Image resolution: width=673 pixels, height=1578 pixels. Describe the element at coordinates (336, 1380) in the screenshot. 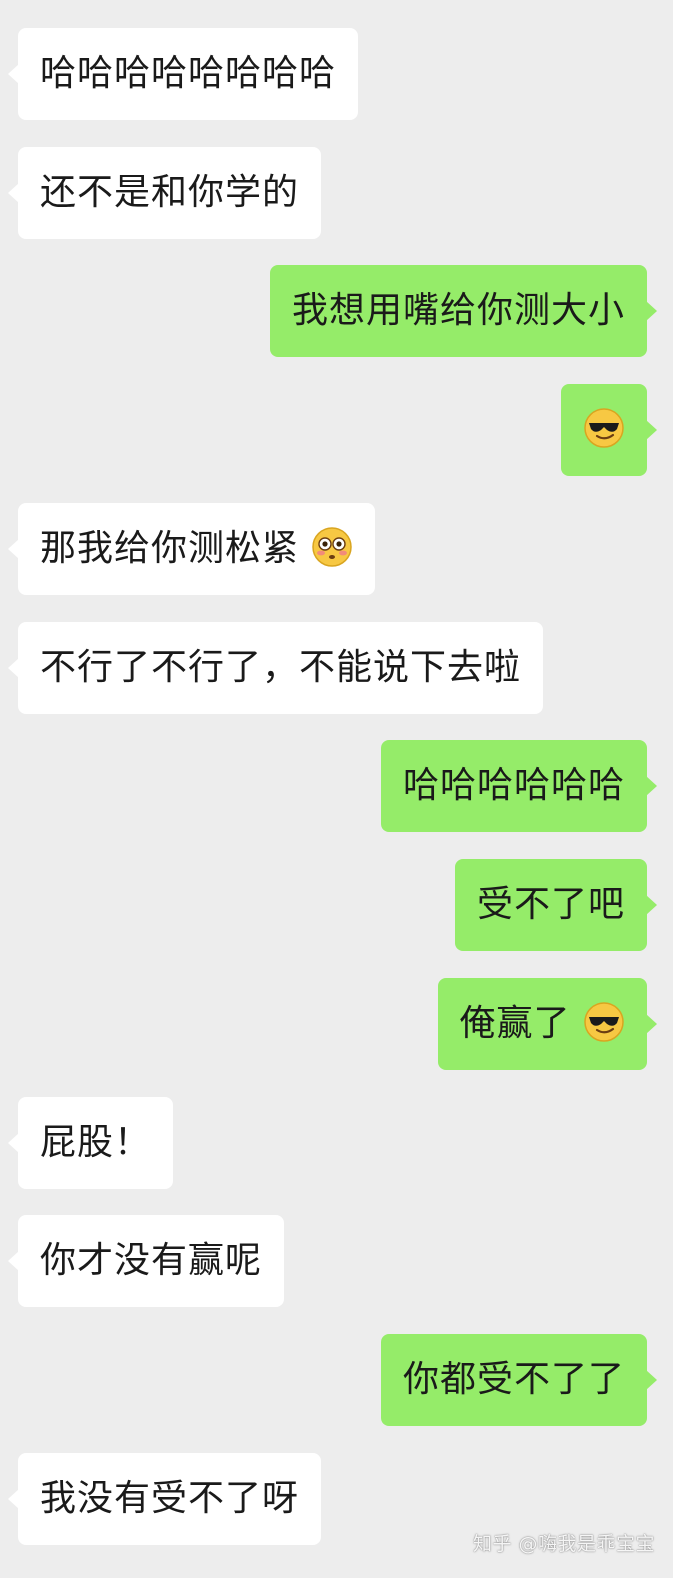

I see `message-row: 你都受不了了` at that location.